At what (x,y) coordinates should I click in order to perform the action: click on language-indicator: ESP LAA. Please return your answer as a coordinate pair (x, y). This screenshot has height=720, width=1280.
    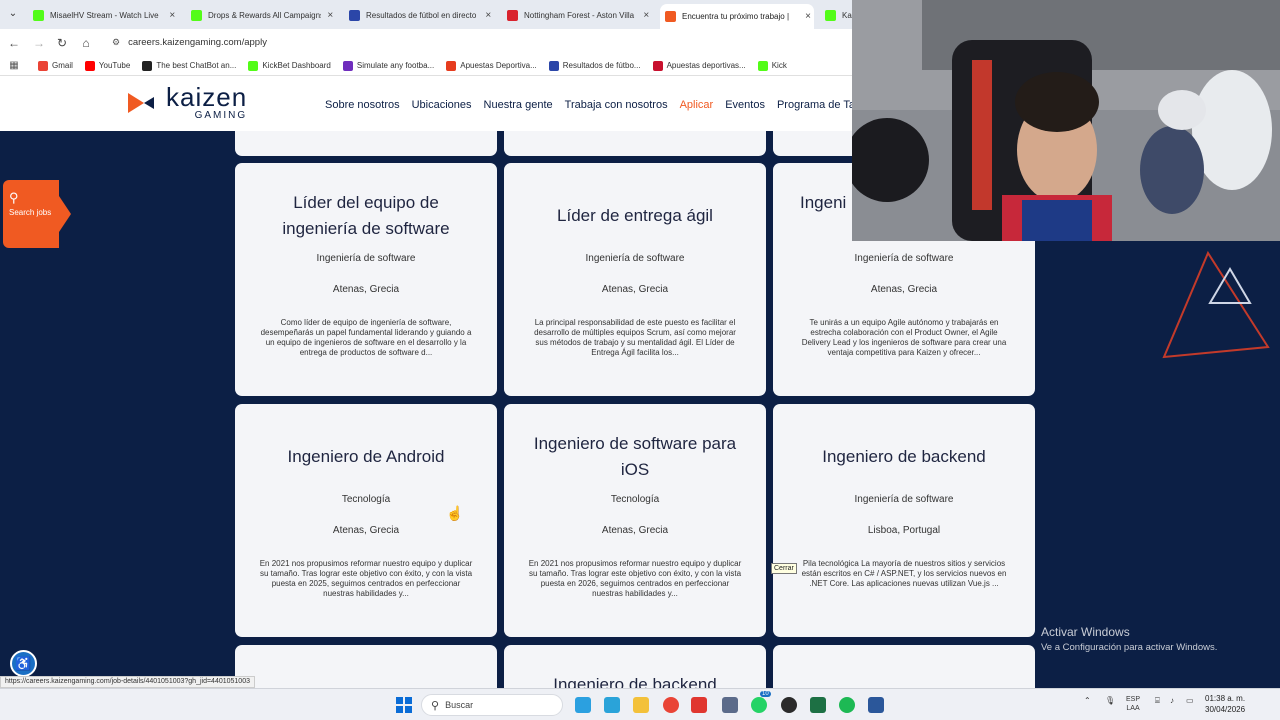
    Looking at the image, I should click on (1133, 704).